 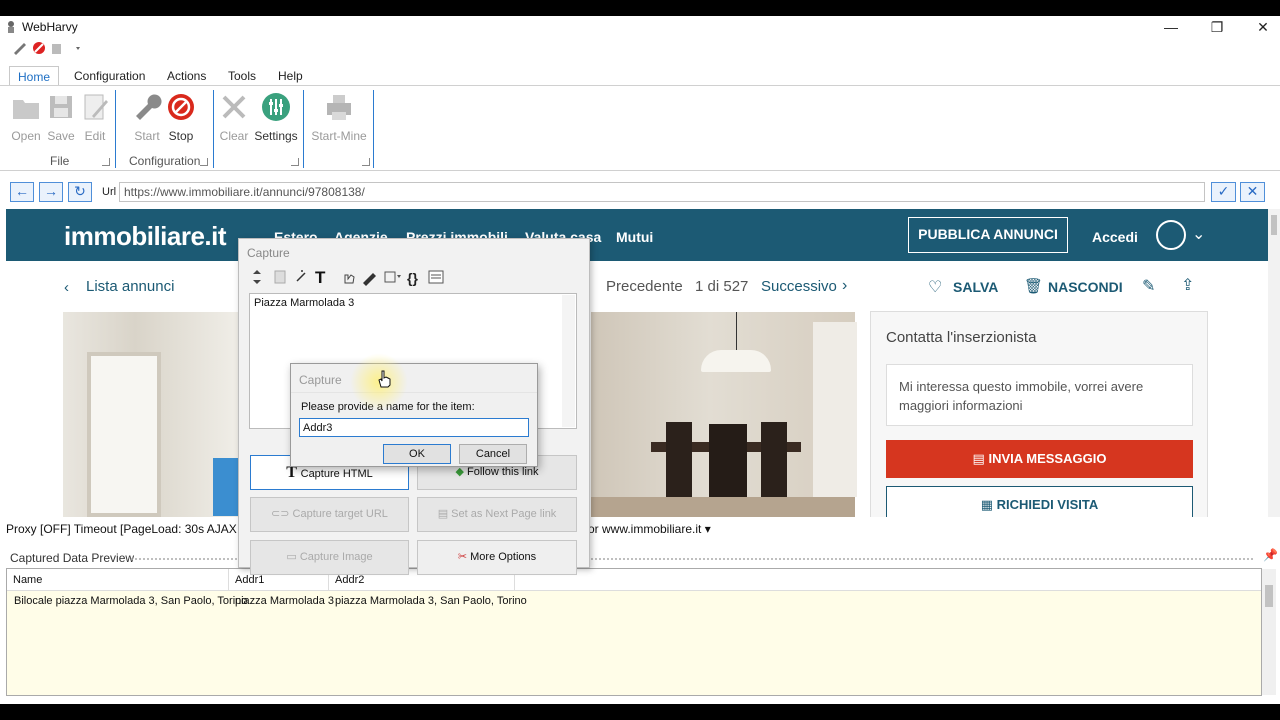 What do you see at coordinates (1187, 285) in the screenshot?
I see `share-icon: ⇪` at bounding box center [1187, 285].